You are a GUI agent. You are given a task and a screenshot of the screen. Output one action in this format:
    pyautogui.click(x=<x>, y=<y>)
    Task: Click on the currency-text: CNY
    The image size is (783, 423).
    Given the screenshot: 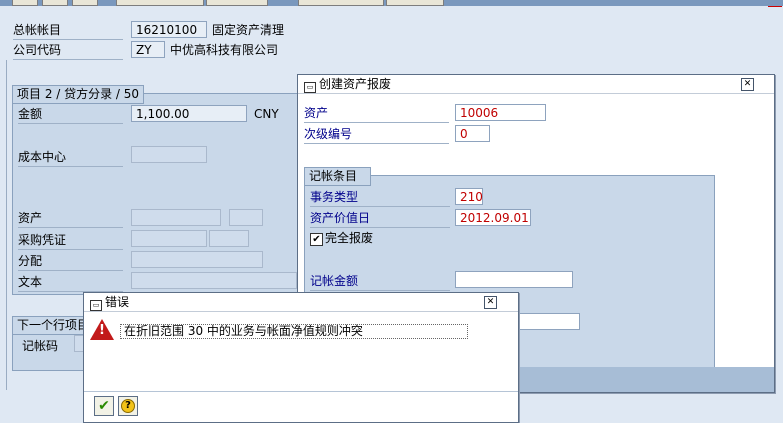 What is the action you would take?
    pyautogui.click(x=266, y=114)
    